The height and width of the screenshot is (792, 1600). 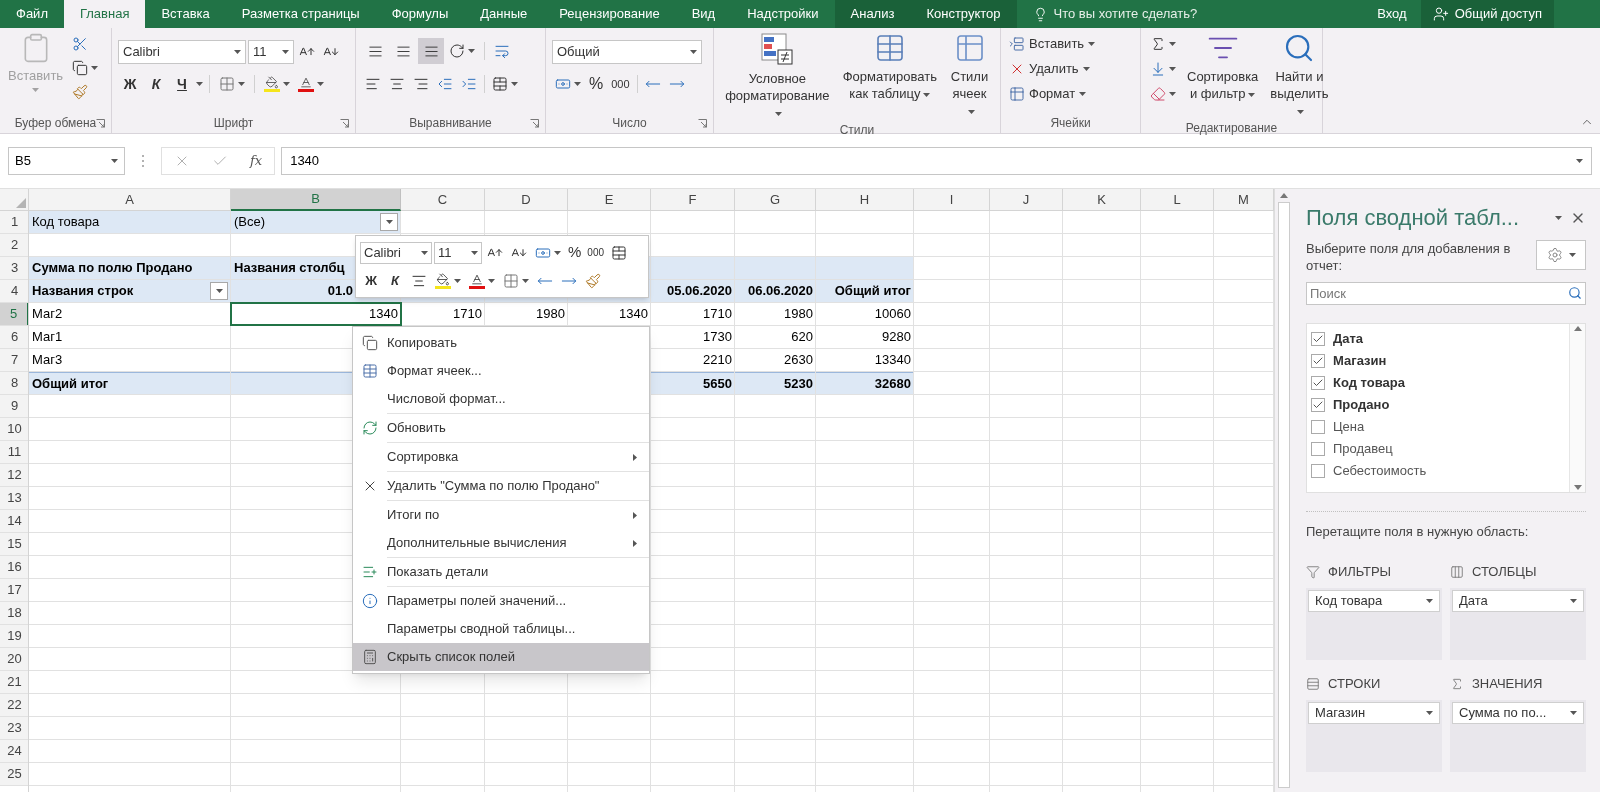 What do you see at coordinates (32, 14) in the screenshot?
I see `ribbon-tab: Файл` at bounding box center [32, 14].